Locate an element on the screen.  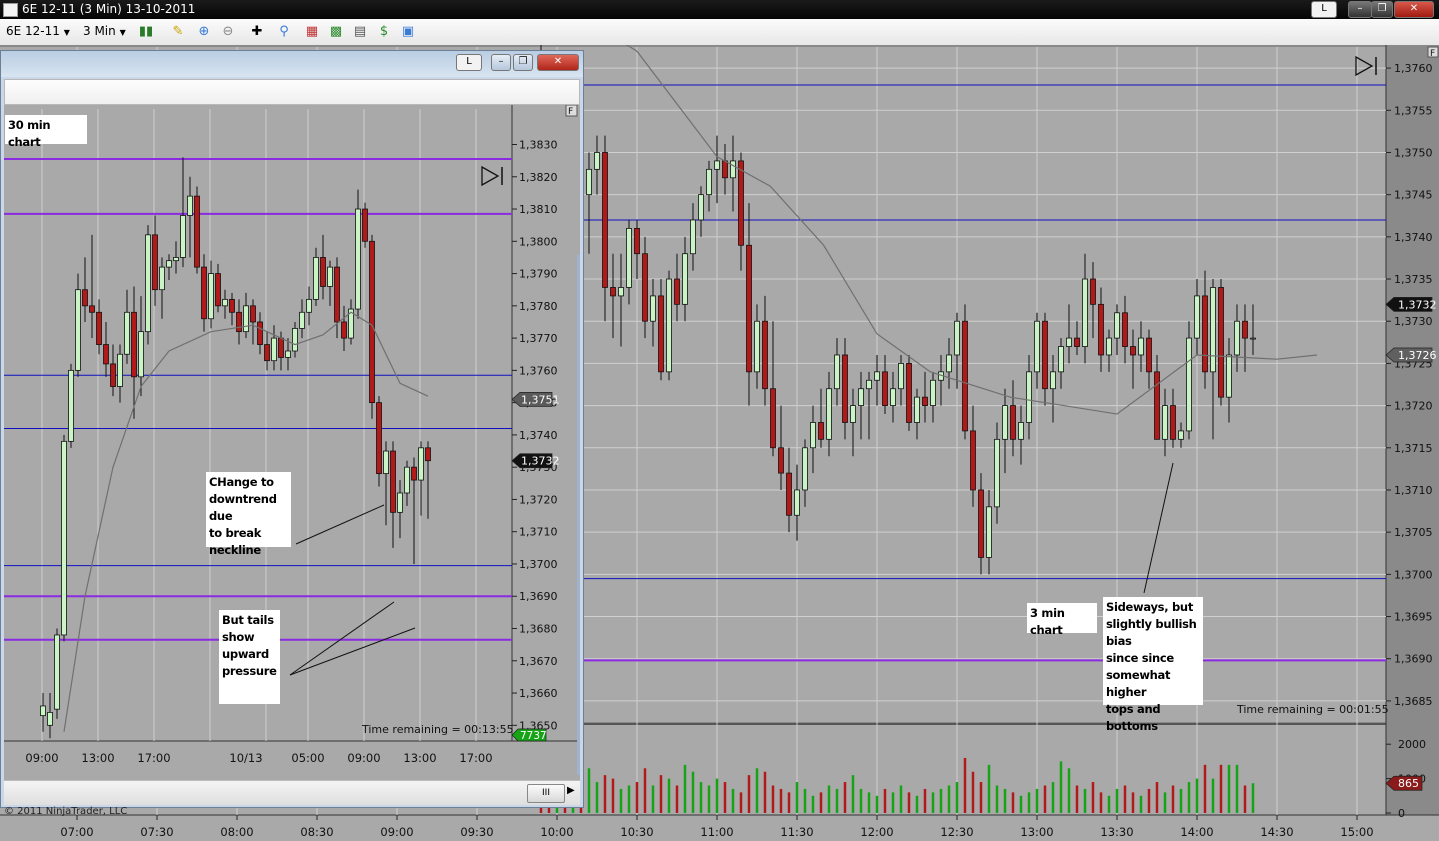
close-button: ✕ is located at coordinates (1414, 9).